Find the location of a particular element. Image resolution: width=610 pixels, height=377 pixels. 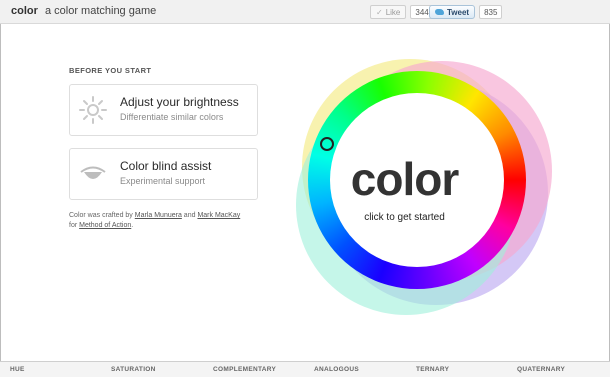

tweet-button: Tweet is located at coordinates (452, 12).